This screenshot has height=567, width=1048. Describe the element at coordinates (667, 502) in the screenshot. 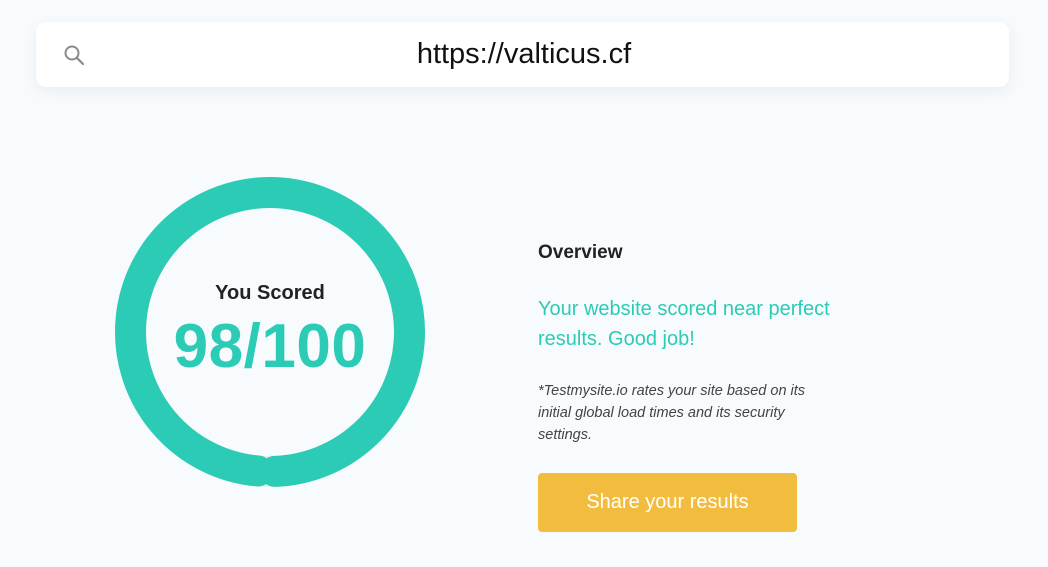

I see `share-results-button: Share your results` at that location.